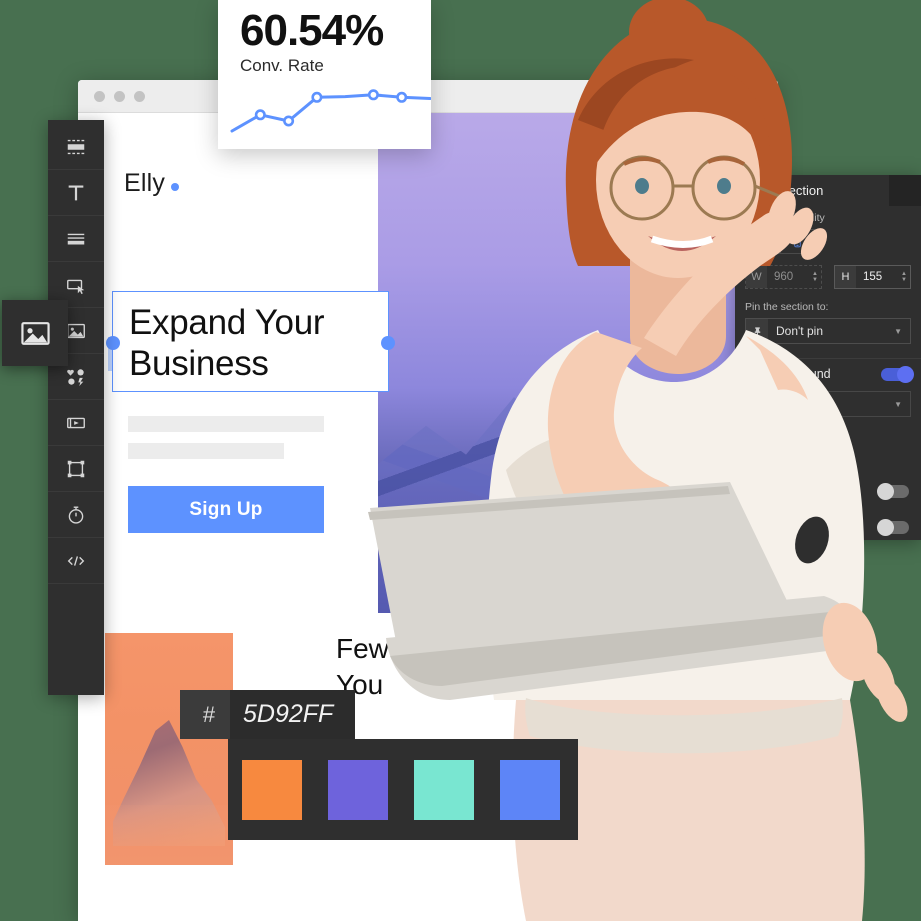  What do you see at coordinates (272, 789) in the screenshot?
I see `swatch-orange` at bounding box center [272, 789].